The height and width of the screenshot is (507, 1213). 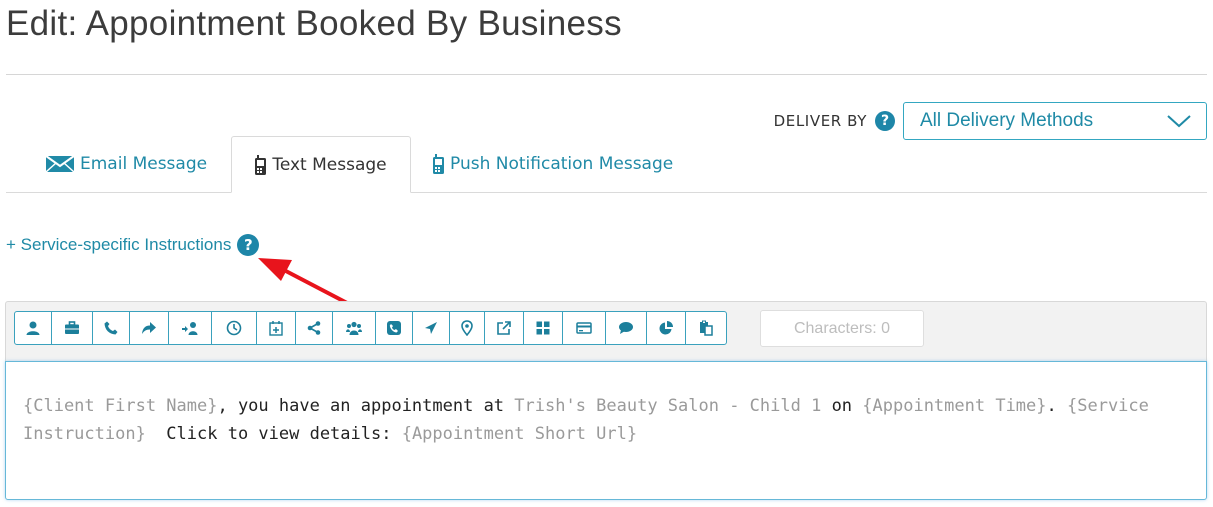 I want to click on delivery-method-select: All Delivery Methods, so click(x=1055, y=121).